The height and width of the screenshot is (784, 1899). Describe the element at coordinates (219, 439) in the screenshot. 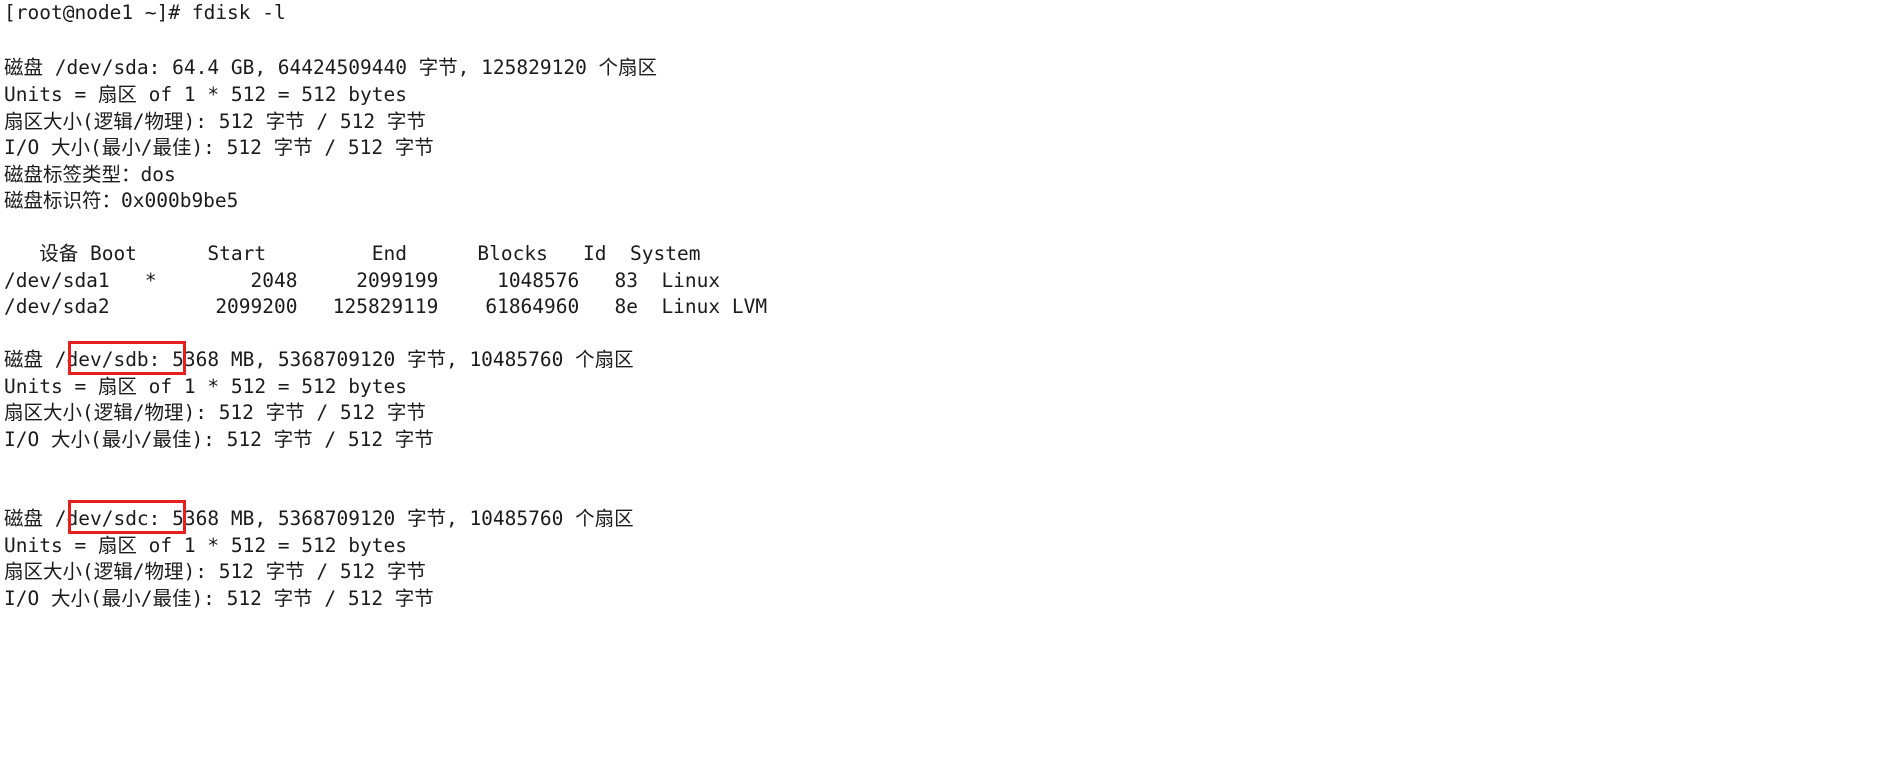

I see `sdb-io-size-line: I/O 大小(最小/最佳): 512 字节 / 512 字节` at that location.